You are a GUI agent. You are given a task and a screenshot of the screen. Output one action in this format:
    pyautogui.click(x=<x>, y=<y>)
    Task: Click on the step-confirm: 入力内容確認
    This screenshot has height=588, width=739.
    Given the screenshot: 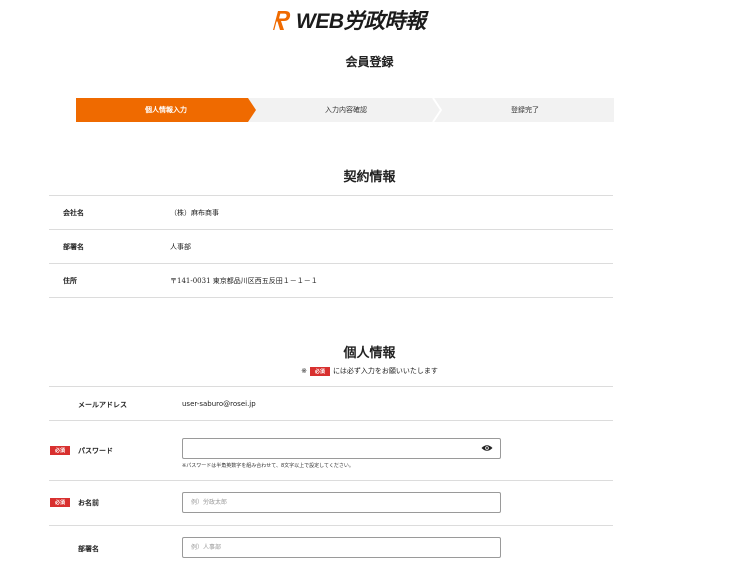 What is the action you would take?
    pyautogui.click(x=346, y=110)
    